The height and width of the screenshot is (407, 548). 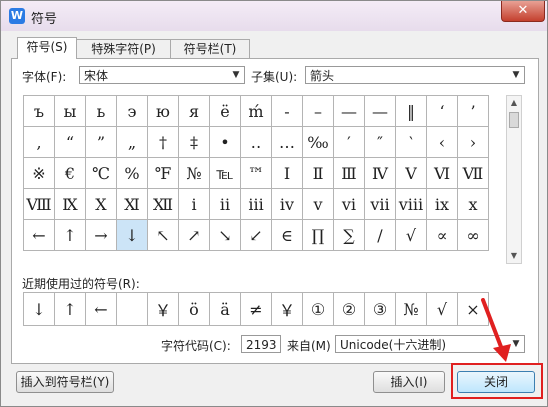 What do you see at coordinates (70, 111) in the screenshot?
I see `symbol-cell: ы` at bounding box center [70, 111].